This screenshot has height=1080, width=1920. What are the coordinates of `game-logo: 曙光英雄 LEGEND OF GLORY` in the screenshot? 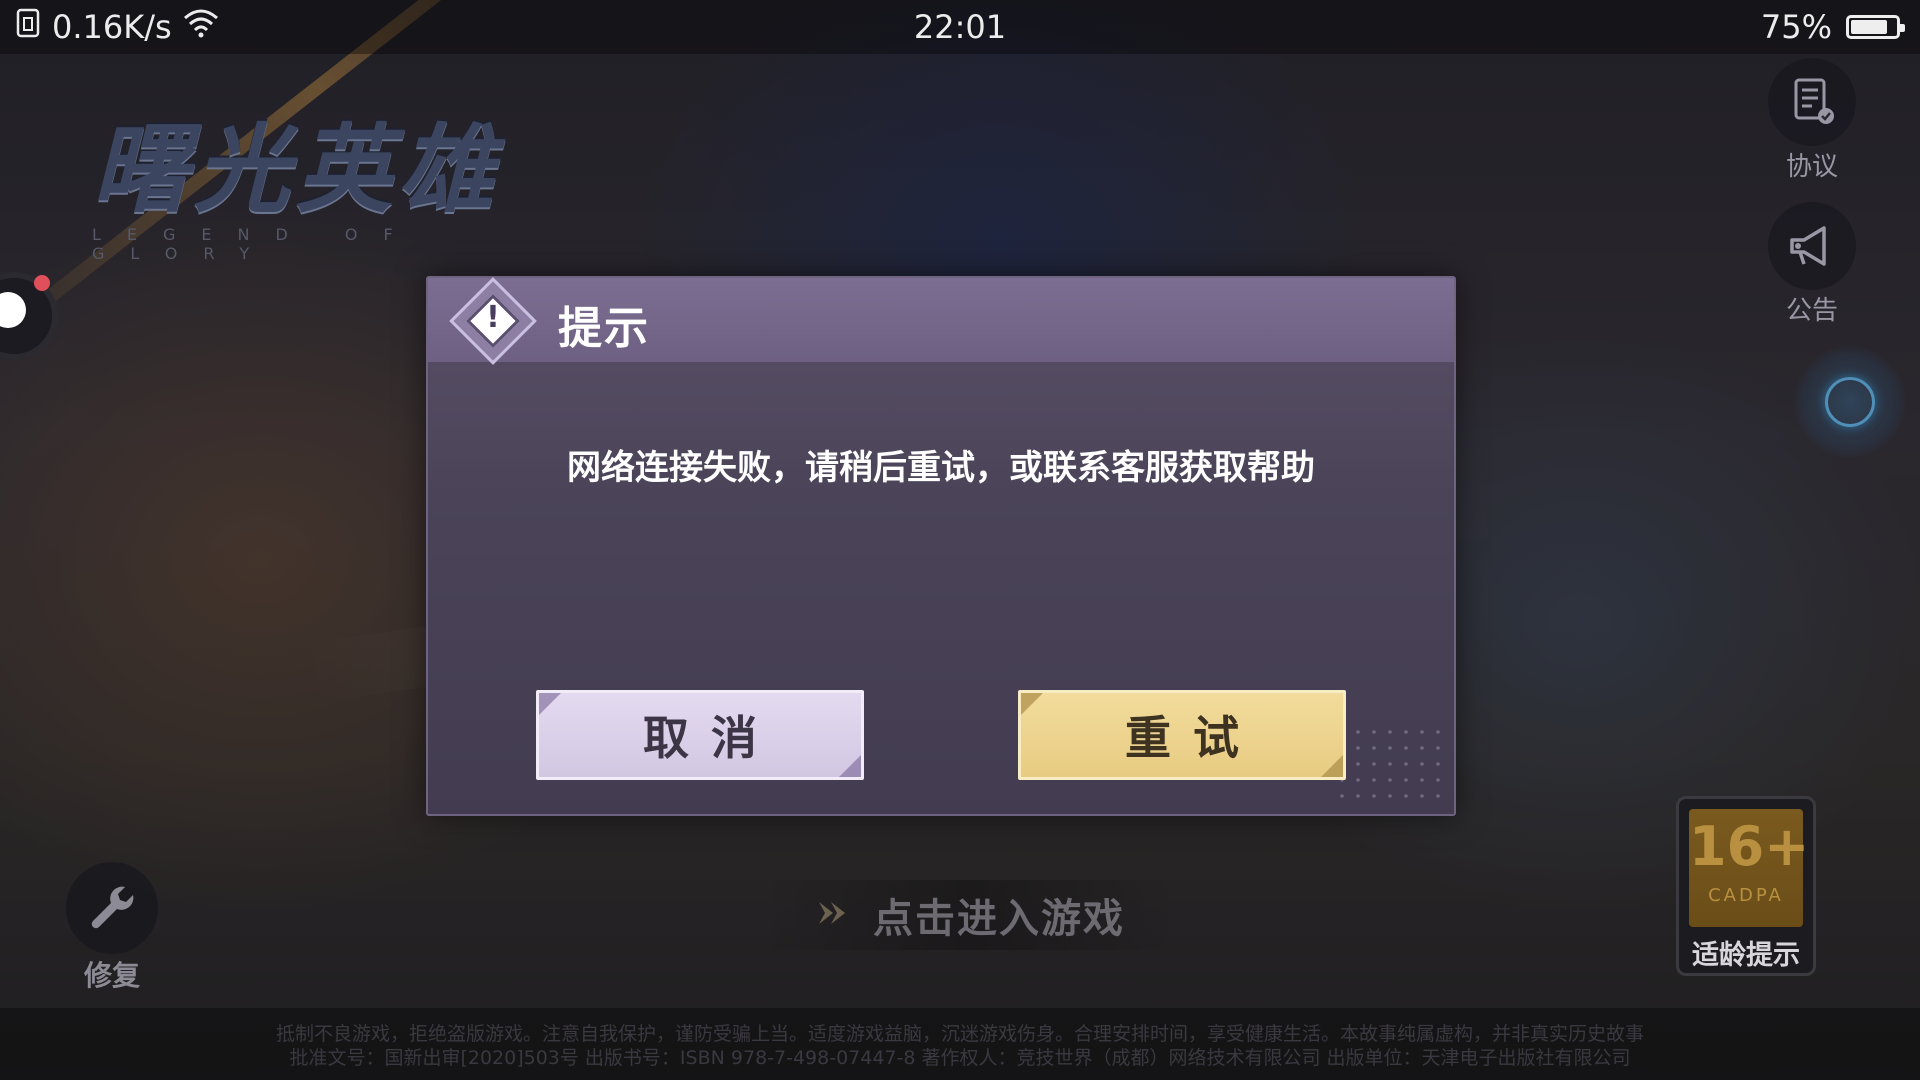 It's located at (342, 177).